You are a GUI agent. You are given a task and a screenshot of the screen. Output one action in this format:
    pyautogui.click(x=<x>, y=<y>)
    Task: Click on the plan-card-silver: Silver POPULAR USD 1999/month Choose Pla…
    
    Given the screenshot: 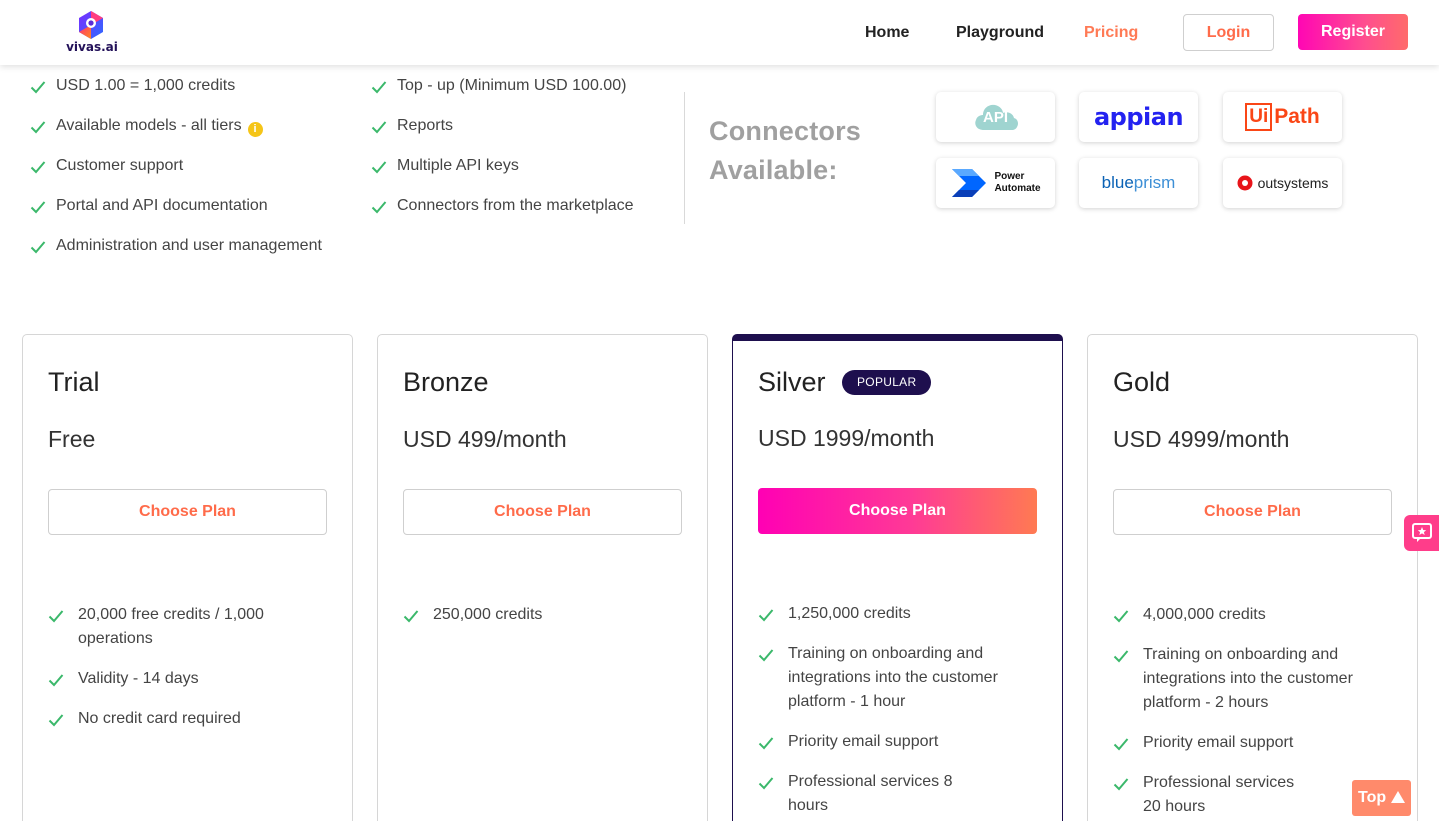 What is the action you would take?
    pyautogui.click(x=897, y=577)
    